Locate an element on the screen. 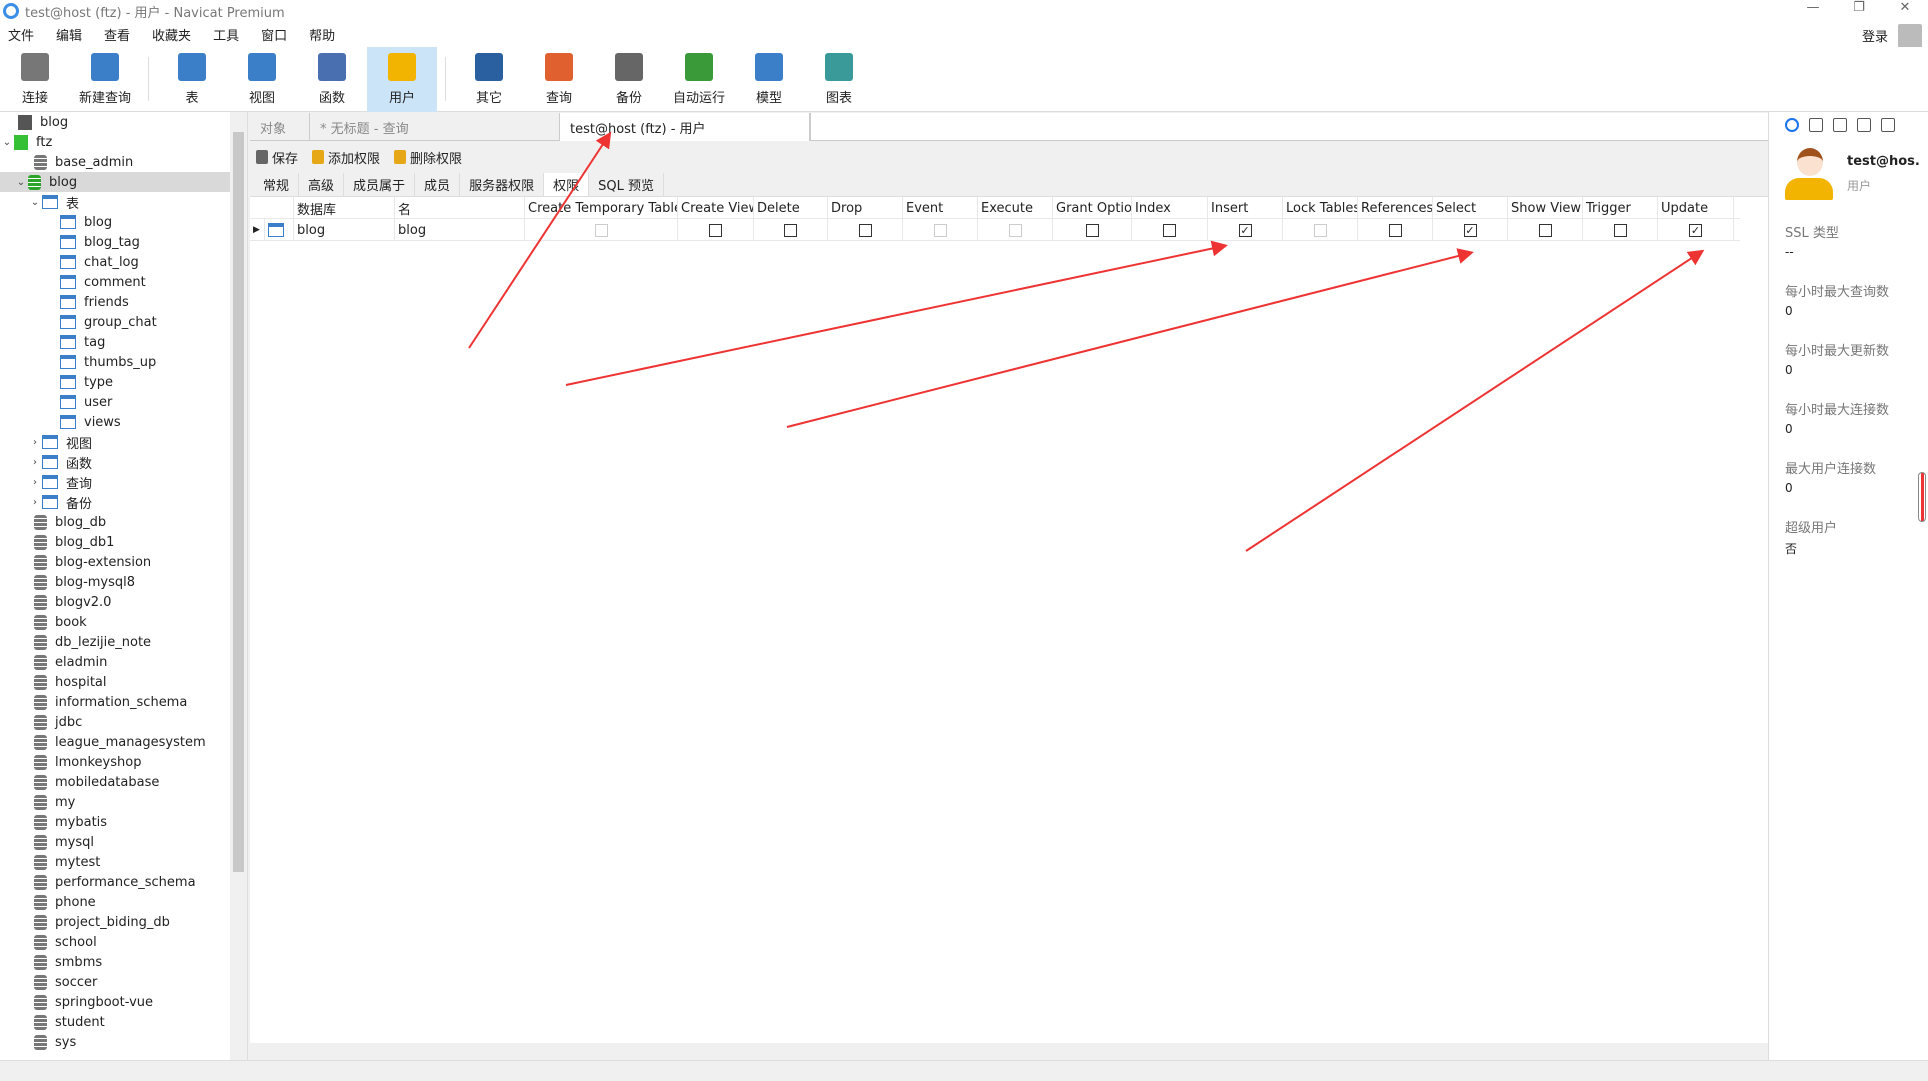 The width and height of the screenshot is (1928, 1081). tree-database: my is located at coordinates (123, 802).